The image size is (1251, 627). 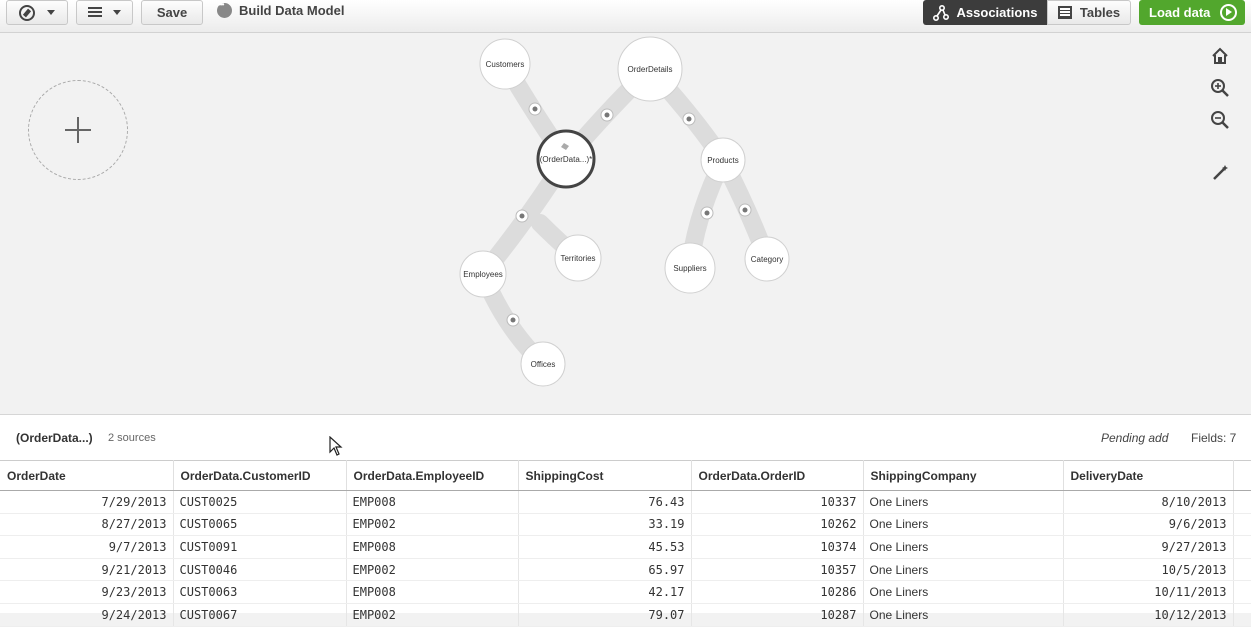 I want to click on fields-count: Fields: 7, so click(x=1214, y=438).